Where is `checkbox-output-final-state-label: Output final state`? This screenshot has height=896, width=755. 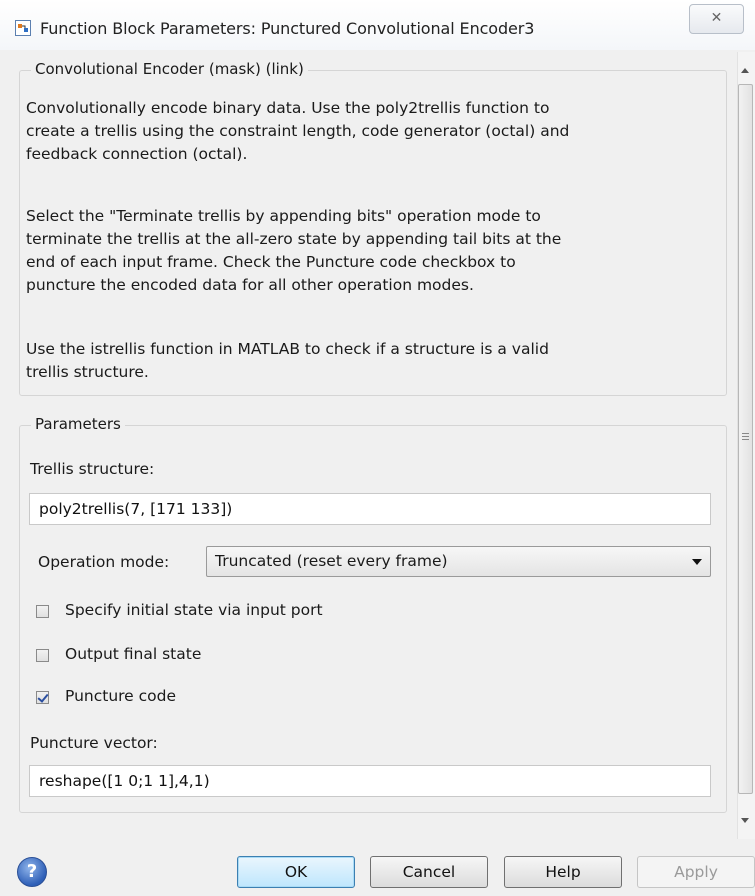
checkbox-output-final-state-label: Output final state is located at coordinates (133, 654).